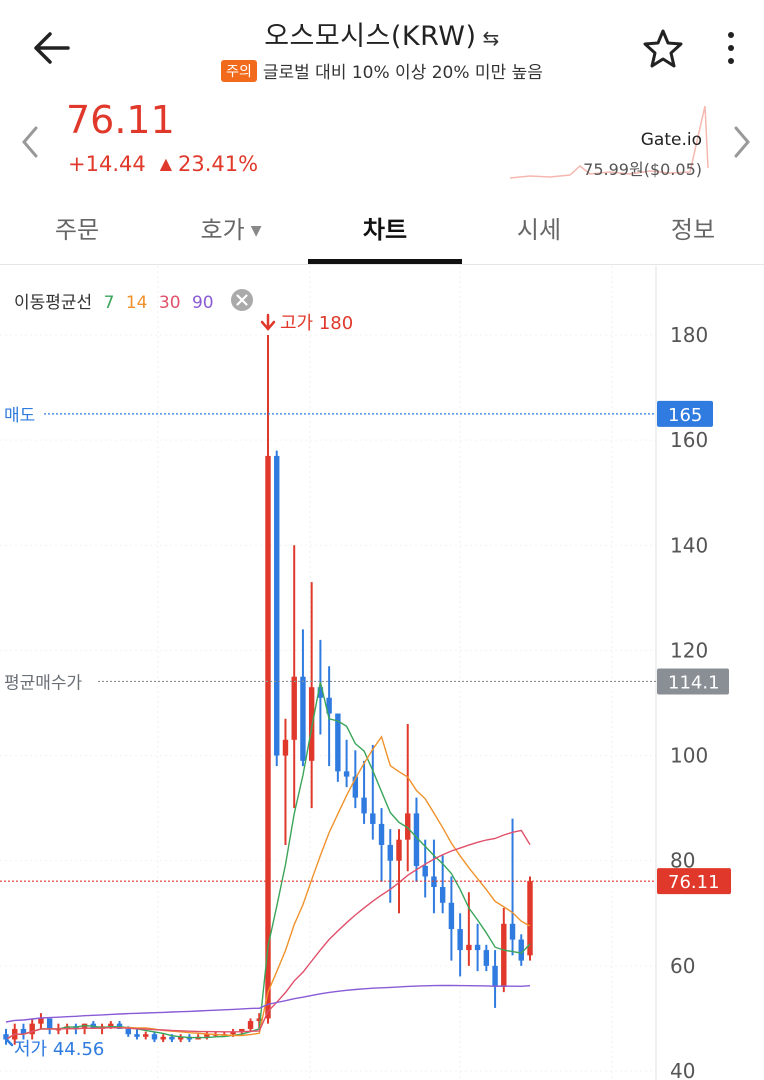  What do you see at coordinates (385, 261) in the screenshot?
I see `active-tab-indicator` at bounding box center [385, 261].